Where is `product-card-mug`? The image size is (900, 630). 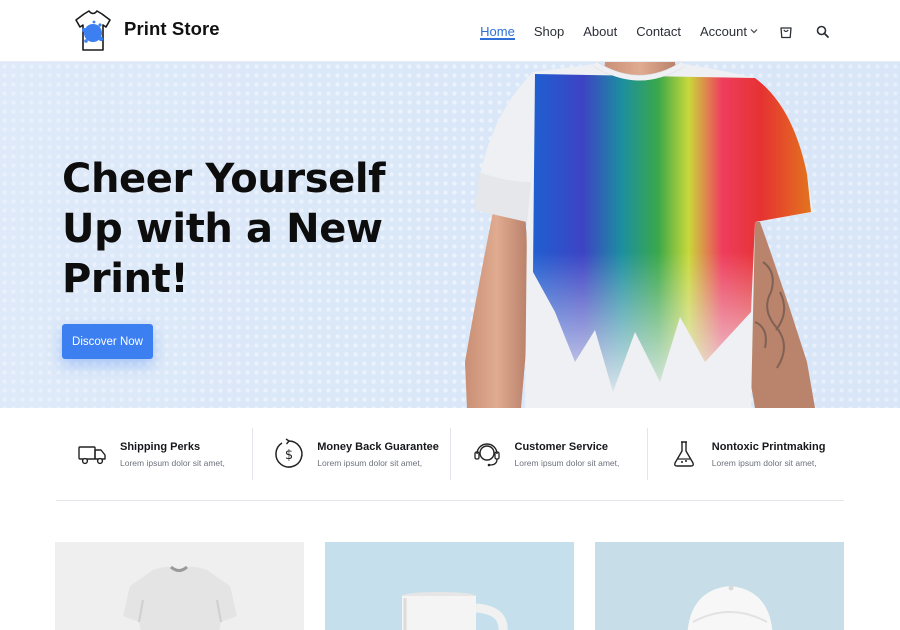 product-card-mug is located at coordinates (449, 586).